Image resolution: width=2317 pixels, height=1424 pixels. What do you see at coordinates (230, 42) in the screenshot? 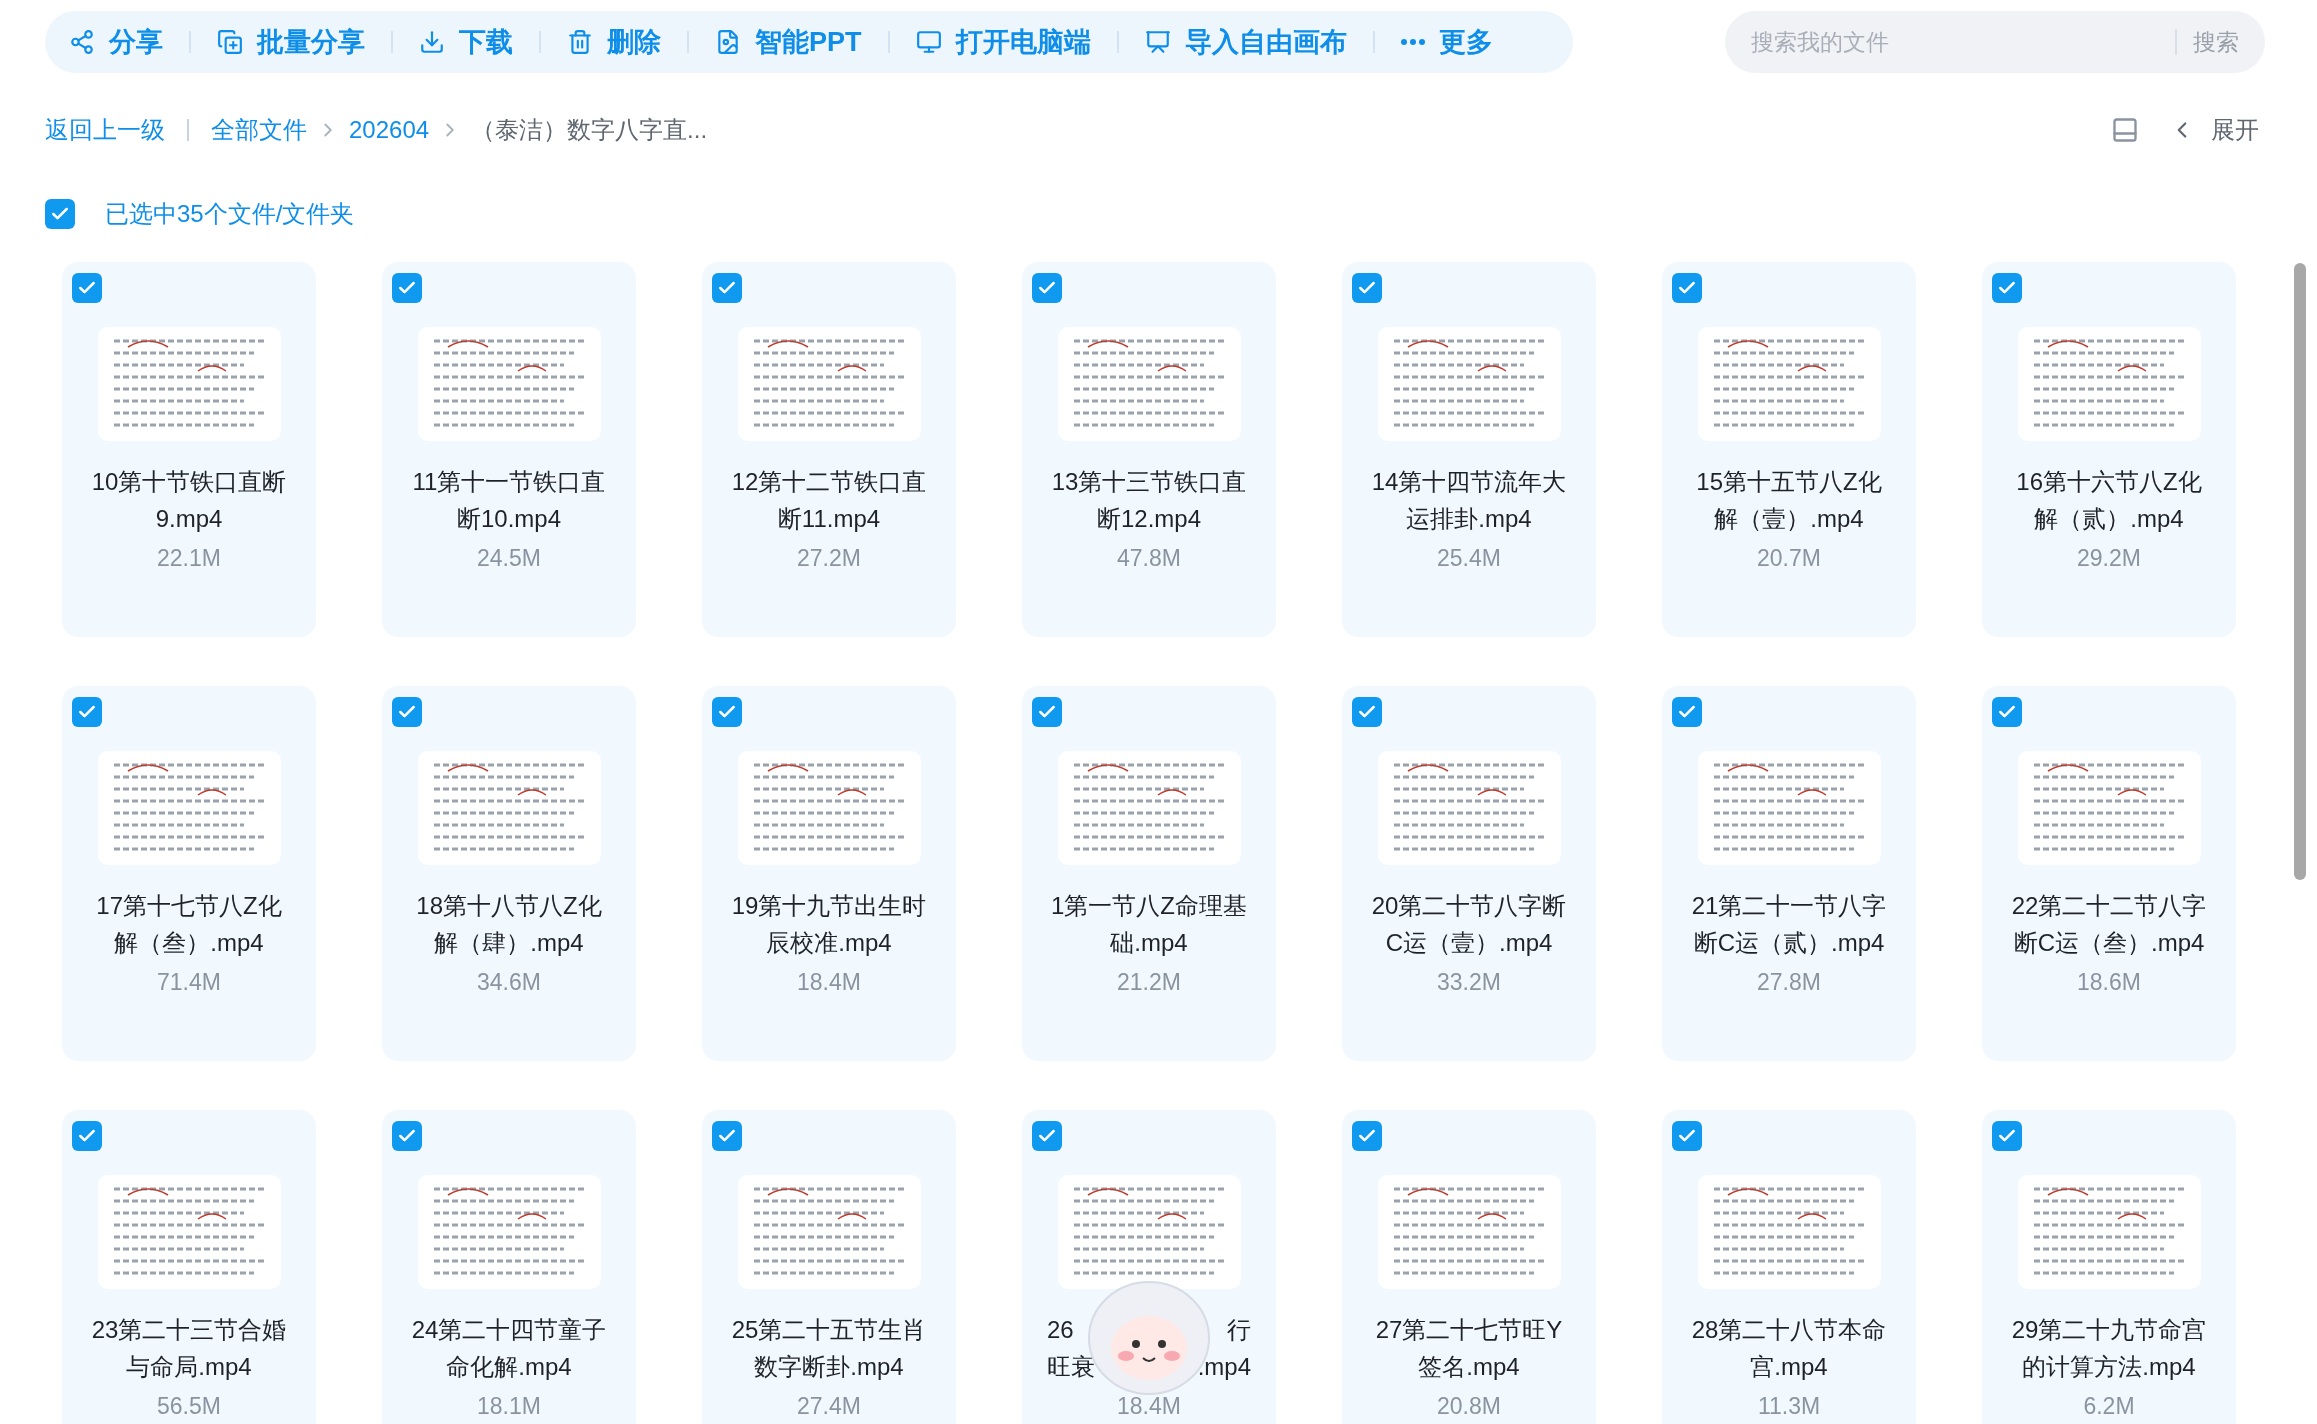
I see `copy-icon` at bounding box center [230, 42].